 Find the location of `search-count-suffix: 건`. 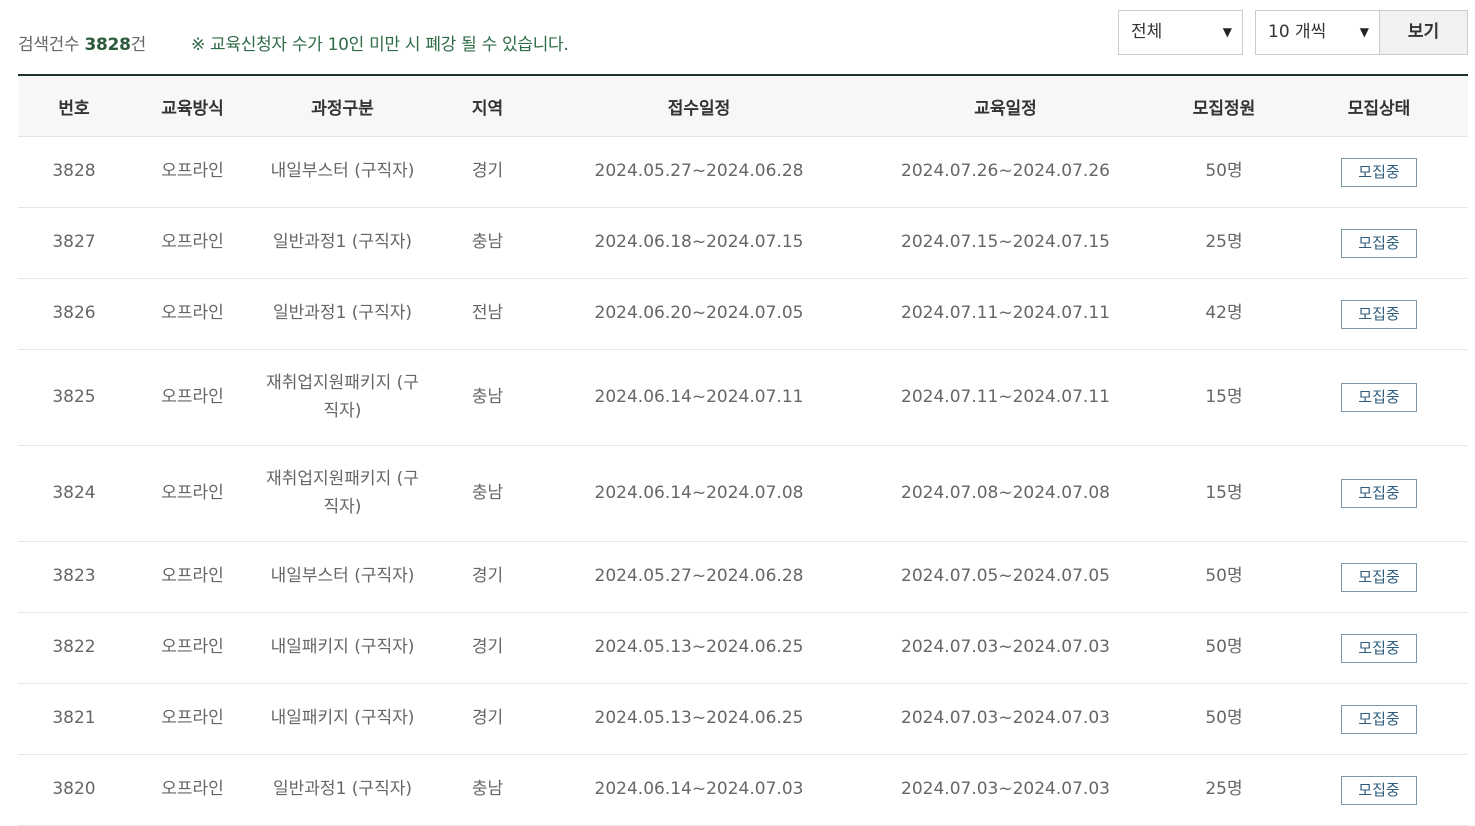

search-count-suffix: 건 is located at coordinates (138, 45).